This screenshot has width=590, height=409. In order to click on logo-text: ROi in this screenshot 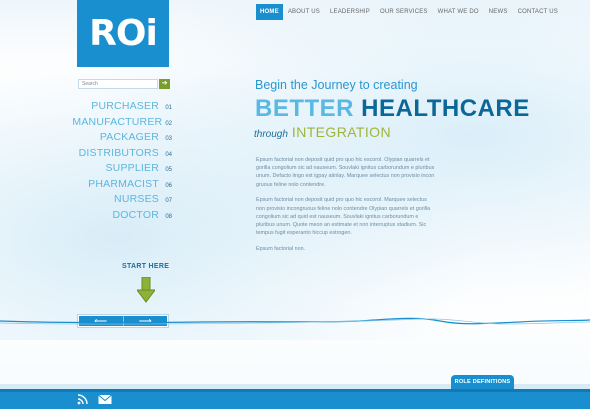, I will do `click(123, 33)`.